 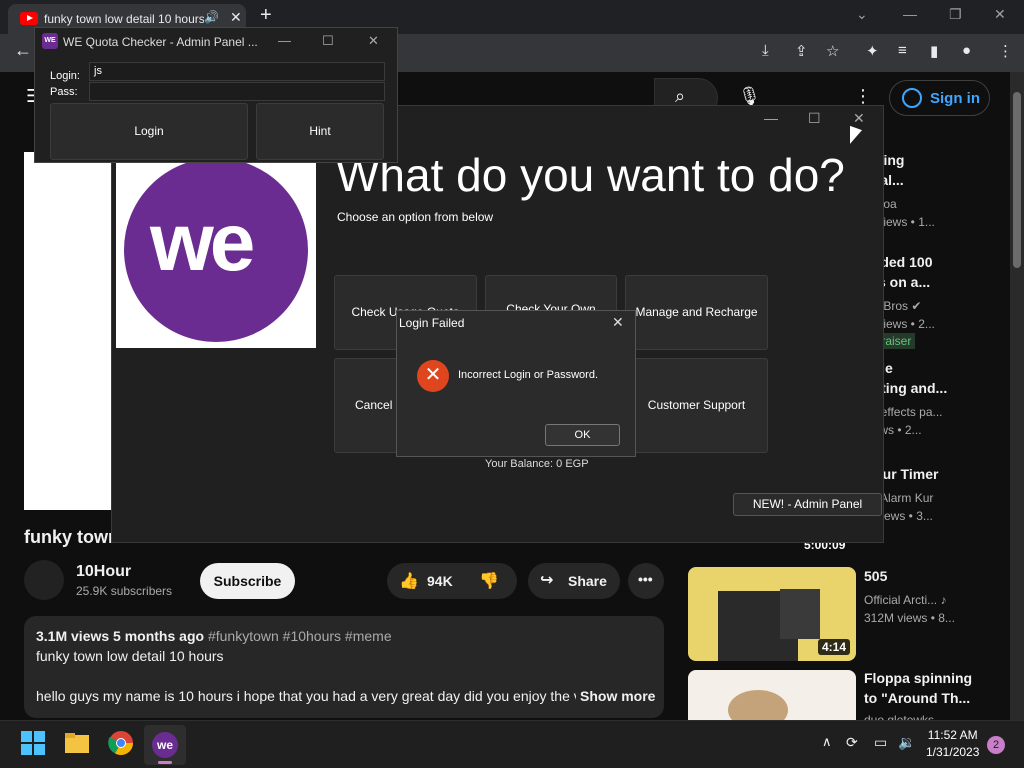 I want to click on like-count: 94K, so click(x=440, y=581).